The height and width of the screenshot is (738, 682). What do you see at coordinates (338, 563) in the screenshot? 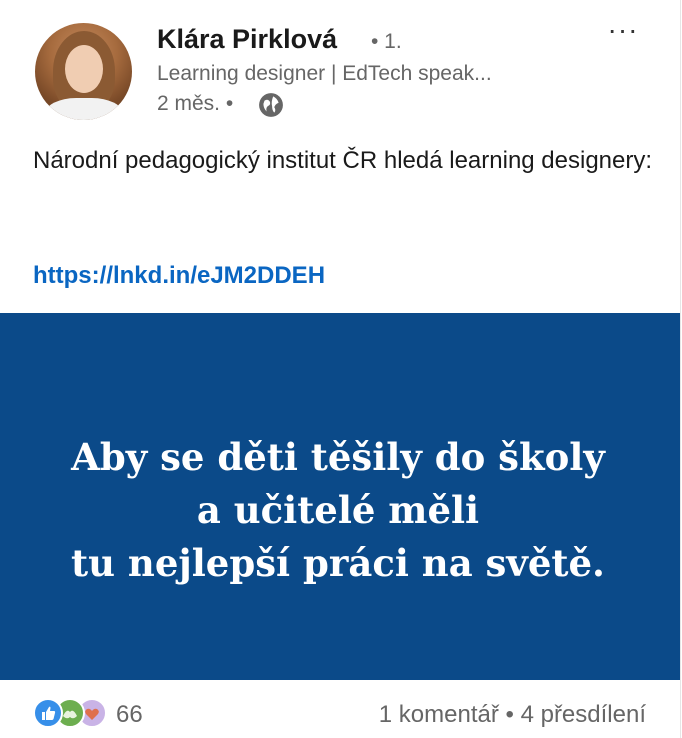
I see `banner-line: tu nejlepší práci na světě.` at bounding box center [338, 563].